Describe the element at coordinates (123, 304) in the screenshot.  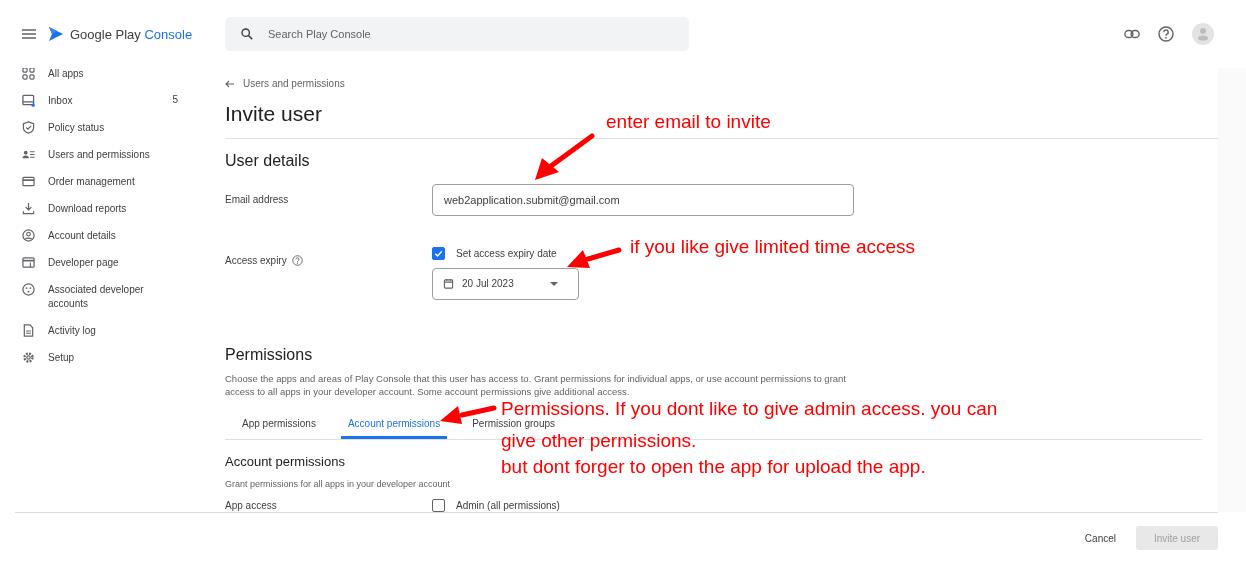
I see `sidebar-item: Associated developer accounts` at that location.